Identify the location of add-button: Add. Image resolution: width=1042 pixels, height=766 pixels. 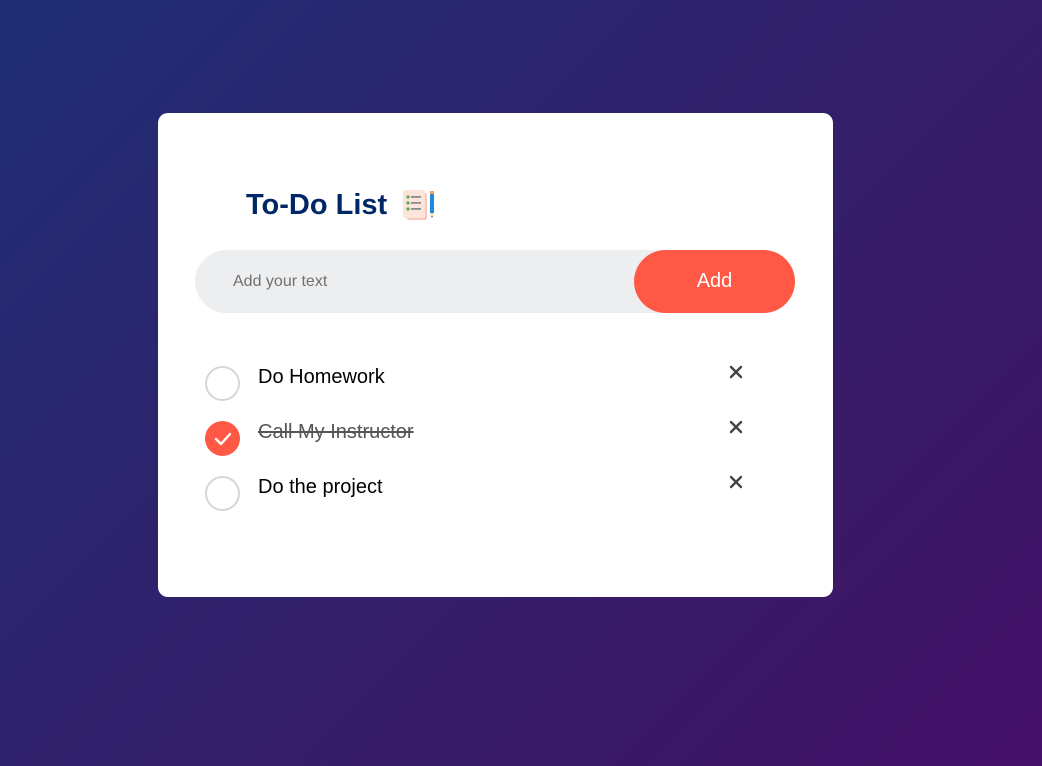
(714, 281).